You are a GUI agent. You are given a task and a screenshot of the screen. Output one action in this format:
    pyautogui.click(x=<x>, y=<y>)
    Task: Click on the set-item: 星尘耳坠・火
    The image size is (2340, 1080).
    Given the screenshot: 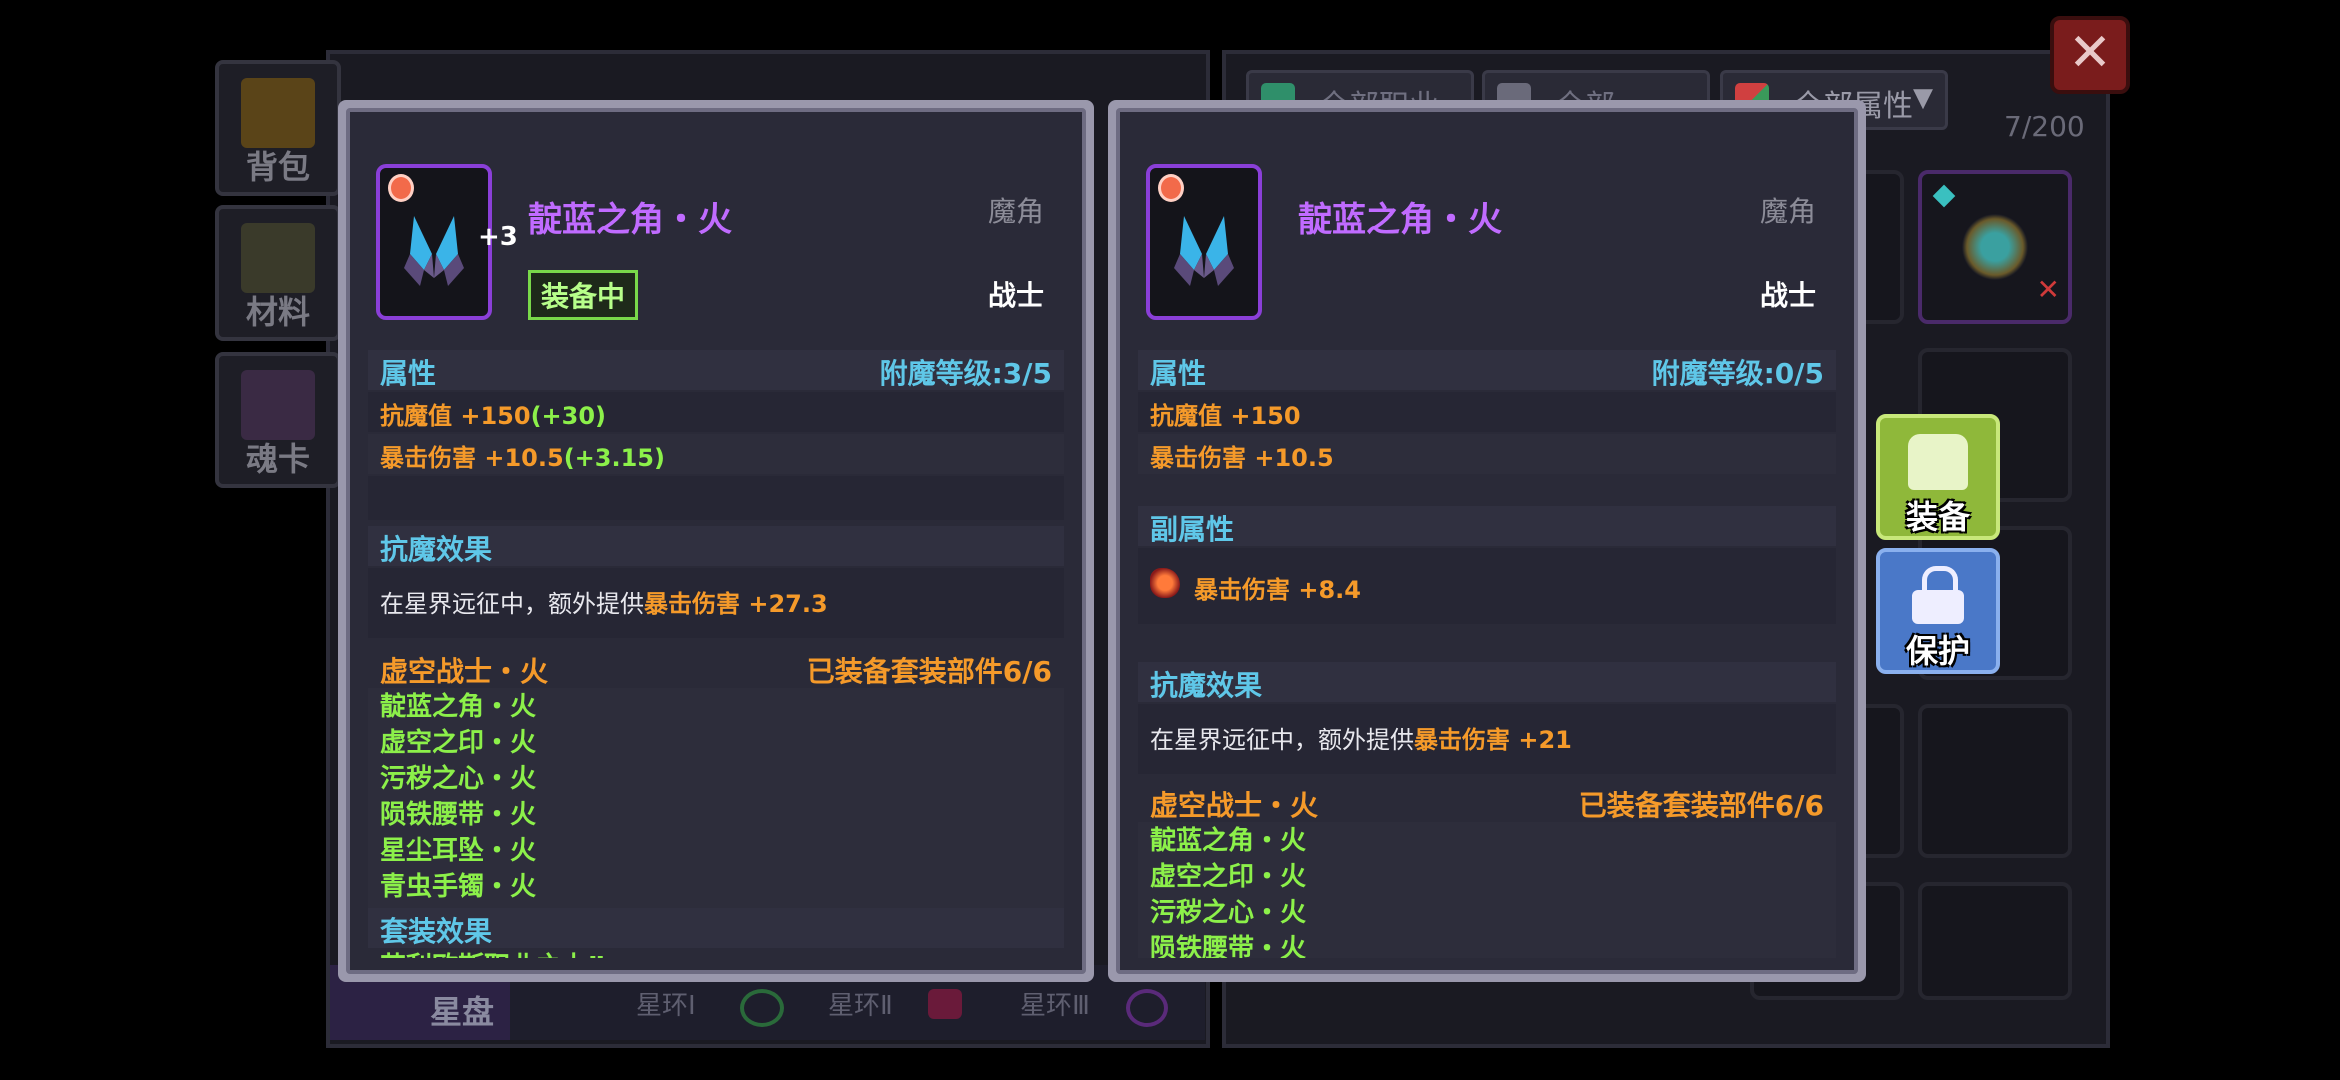 What is the action you would take?
    pyautogui.click(x=458, y=851)
    